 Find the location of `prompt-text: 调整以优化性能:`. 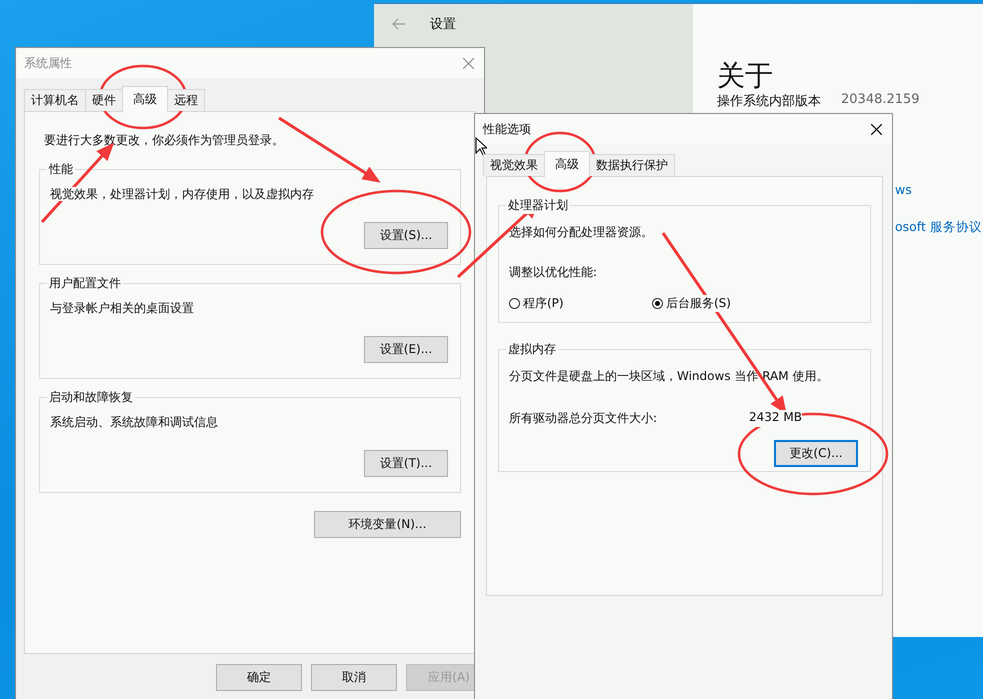

prompt-text: 调整以优化性能: is located at coordinates (553, 272).